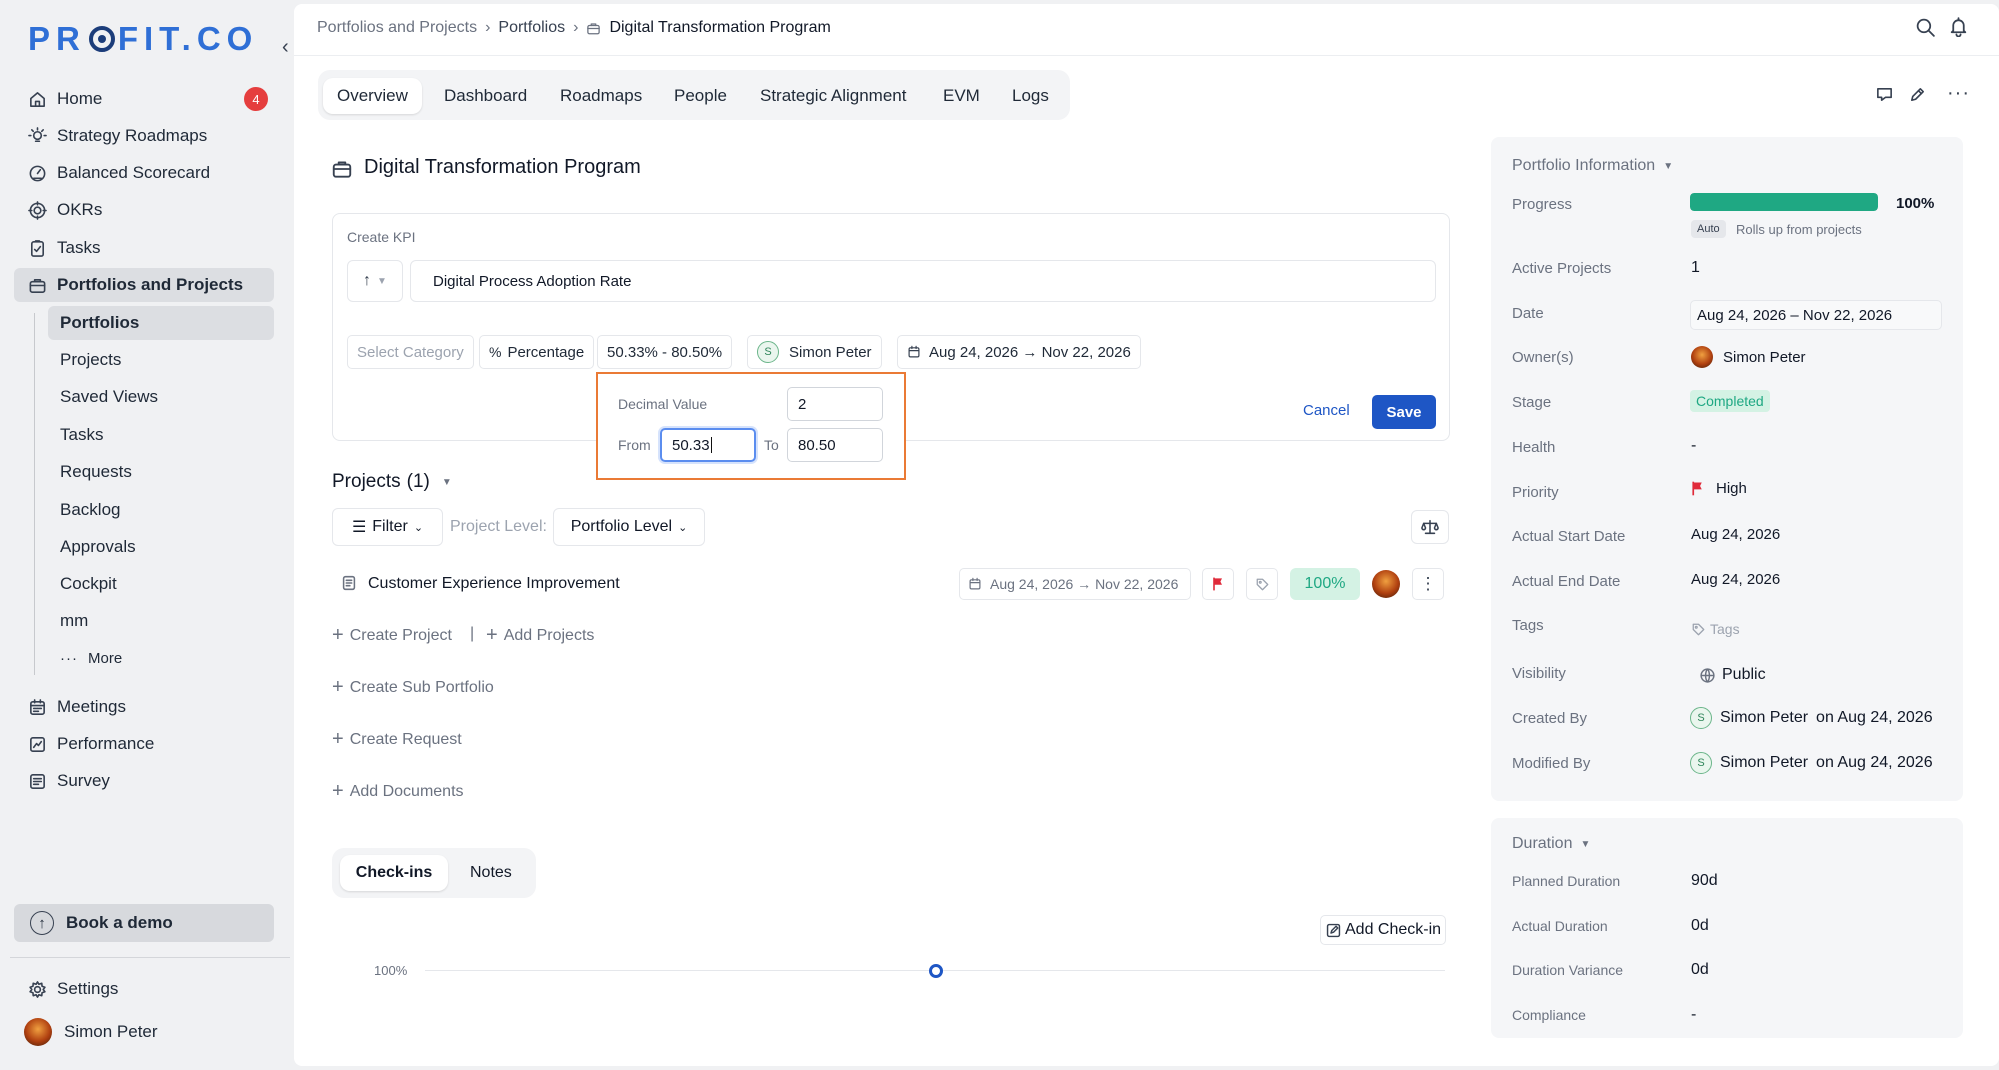 The width and height of the screenshot is (1999, 1070). Describe the element at coordinates (79, 247) in the screenshot. I see `sidebar-item-label: Tasks` at that location.